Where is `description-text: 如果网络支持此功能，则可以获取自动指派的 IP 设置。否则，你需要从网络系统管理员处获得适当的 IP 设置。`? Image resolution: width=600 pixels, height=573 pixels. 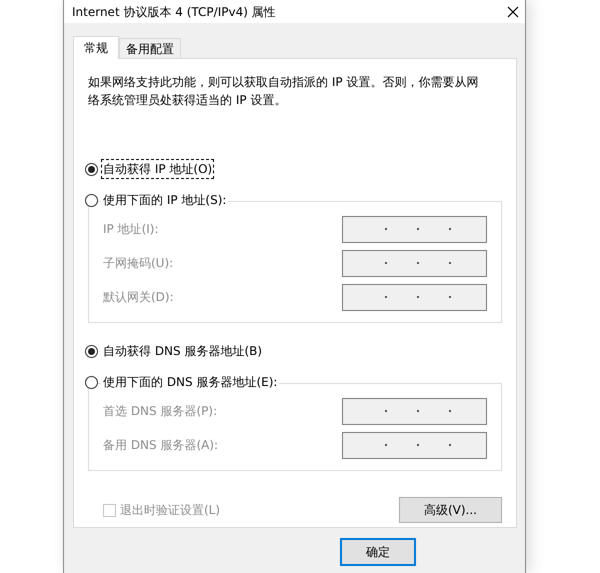 description-text: 如果网络支持此功能，则可以获取自动指派的 IP 设置。否则，你需要从网络系统管理员处获得适当的 IP 设置。 is located at coordinates (284, 91).